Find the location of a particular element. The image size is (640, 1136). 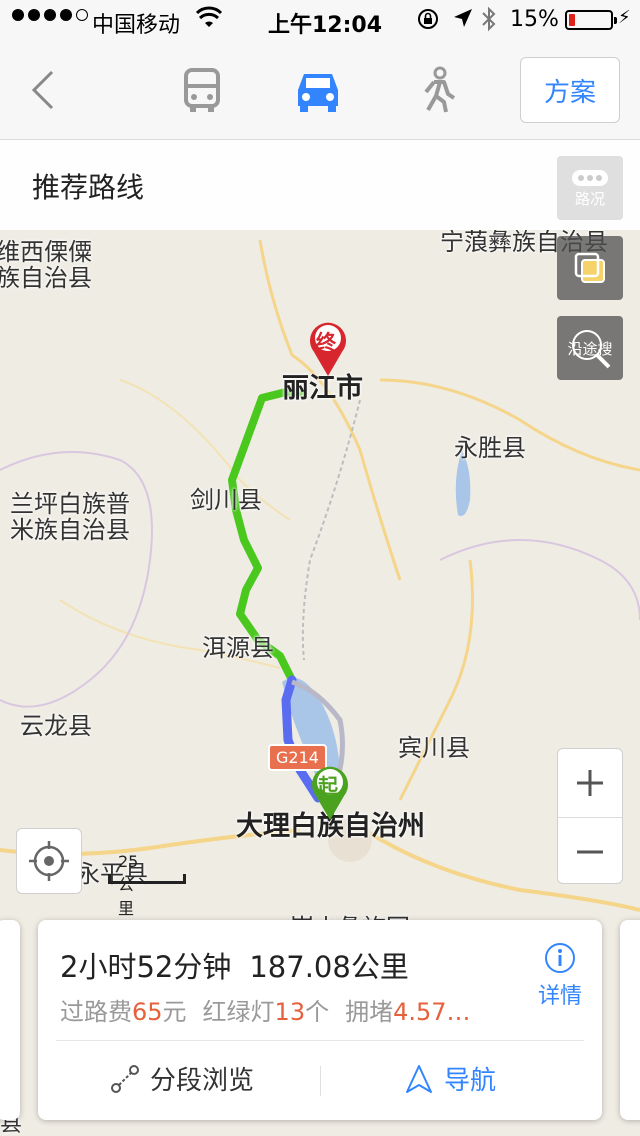

traffic-lights-unit: 个 is located at coordinates (317, 1012).